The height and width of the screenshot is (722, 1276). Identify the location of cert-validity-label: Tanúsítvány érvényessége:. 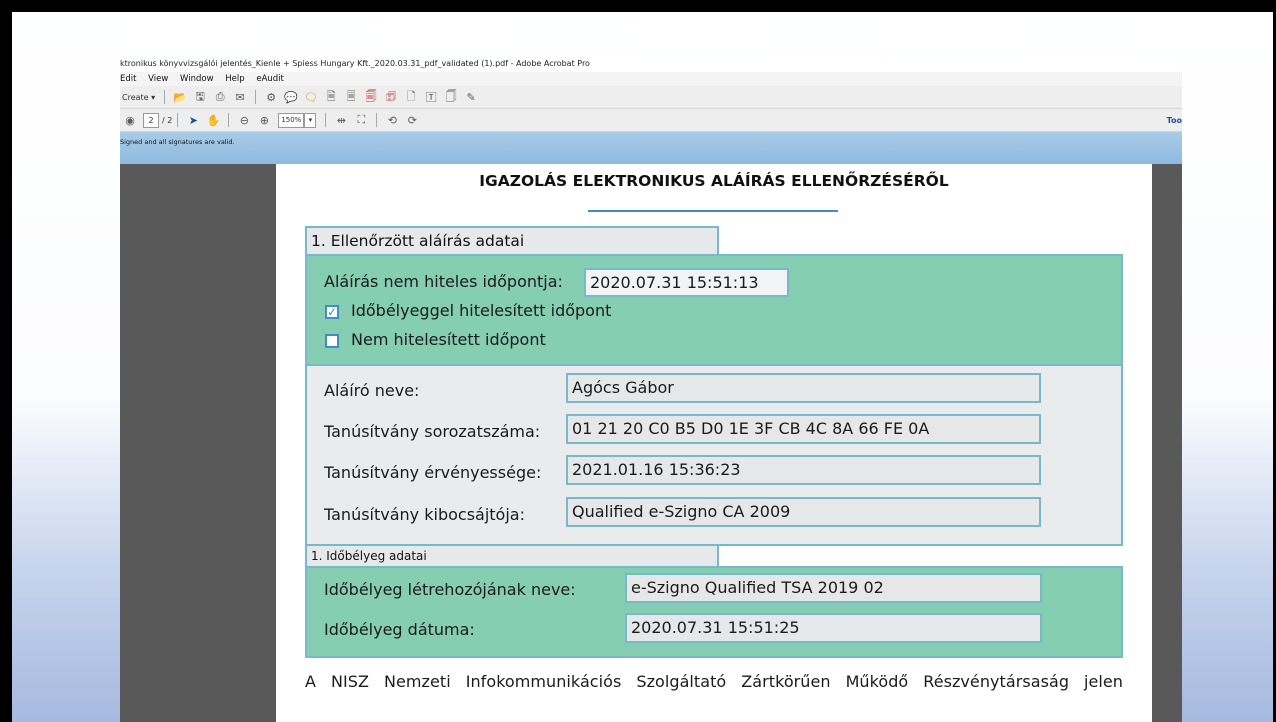
(433, 472).